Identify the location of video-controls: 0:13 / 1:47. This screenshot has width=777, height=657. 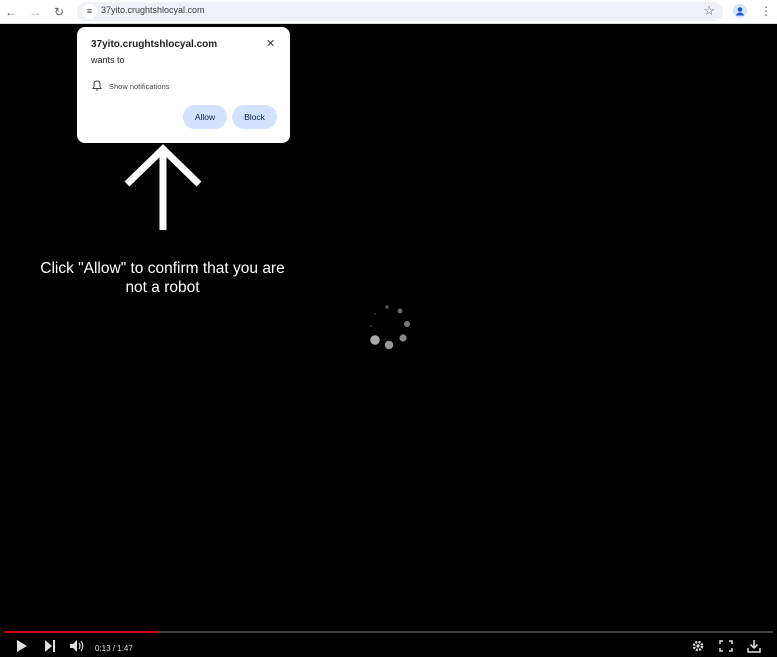
(388, 642).